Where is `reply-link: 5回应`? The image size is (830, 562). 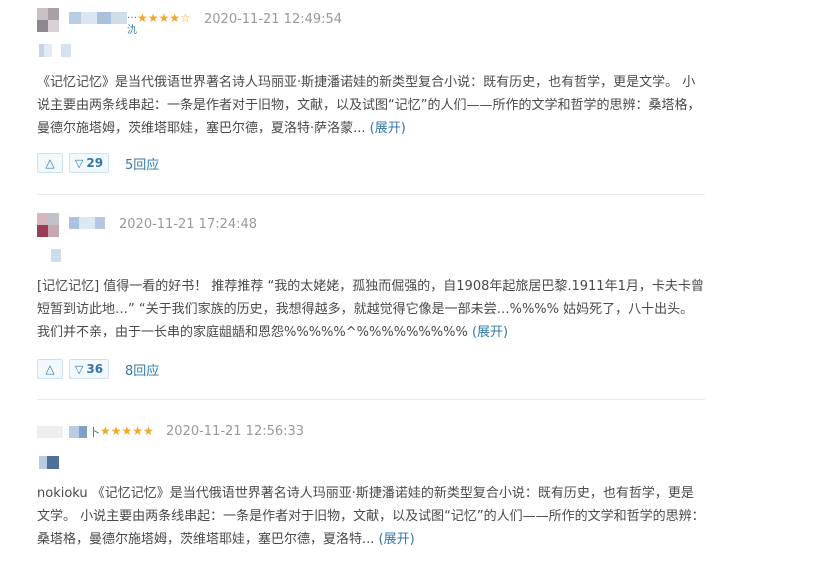
reply-link: 5回应 is located at coordinates (142, 163).